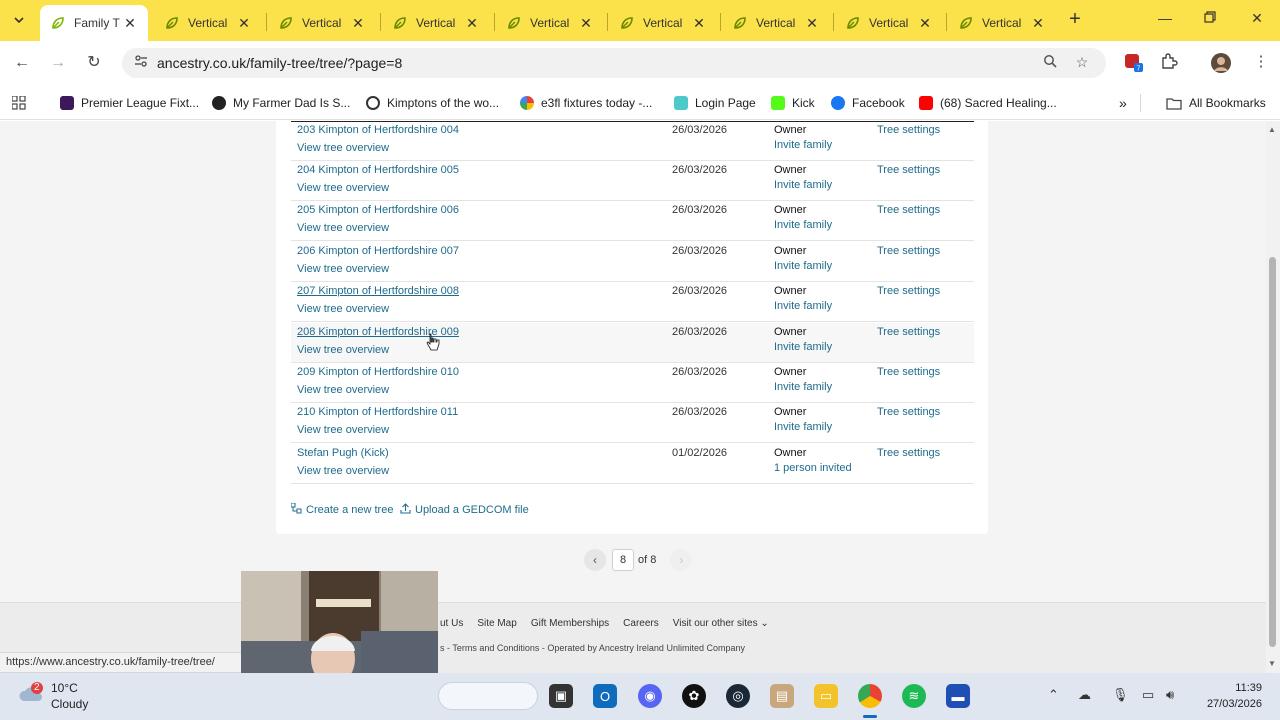 The image size is (1280, 720). What do you see at coordinates (641, 623) in the screenshot?
I see `footer-link-careers: Careers` at bounding box center [641, 623].